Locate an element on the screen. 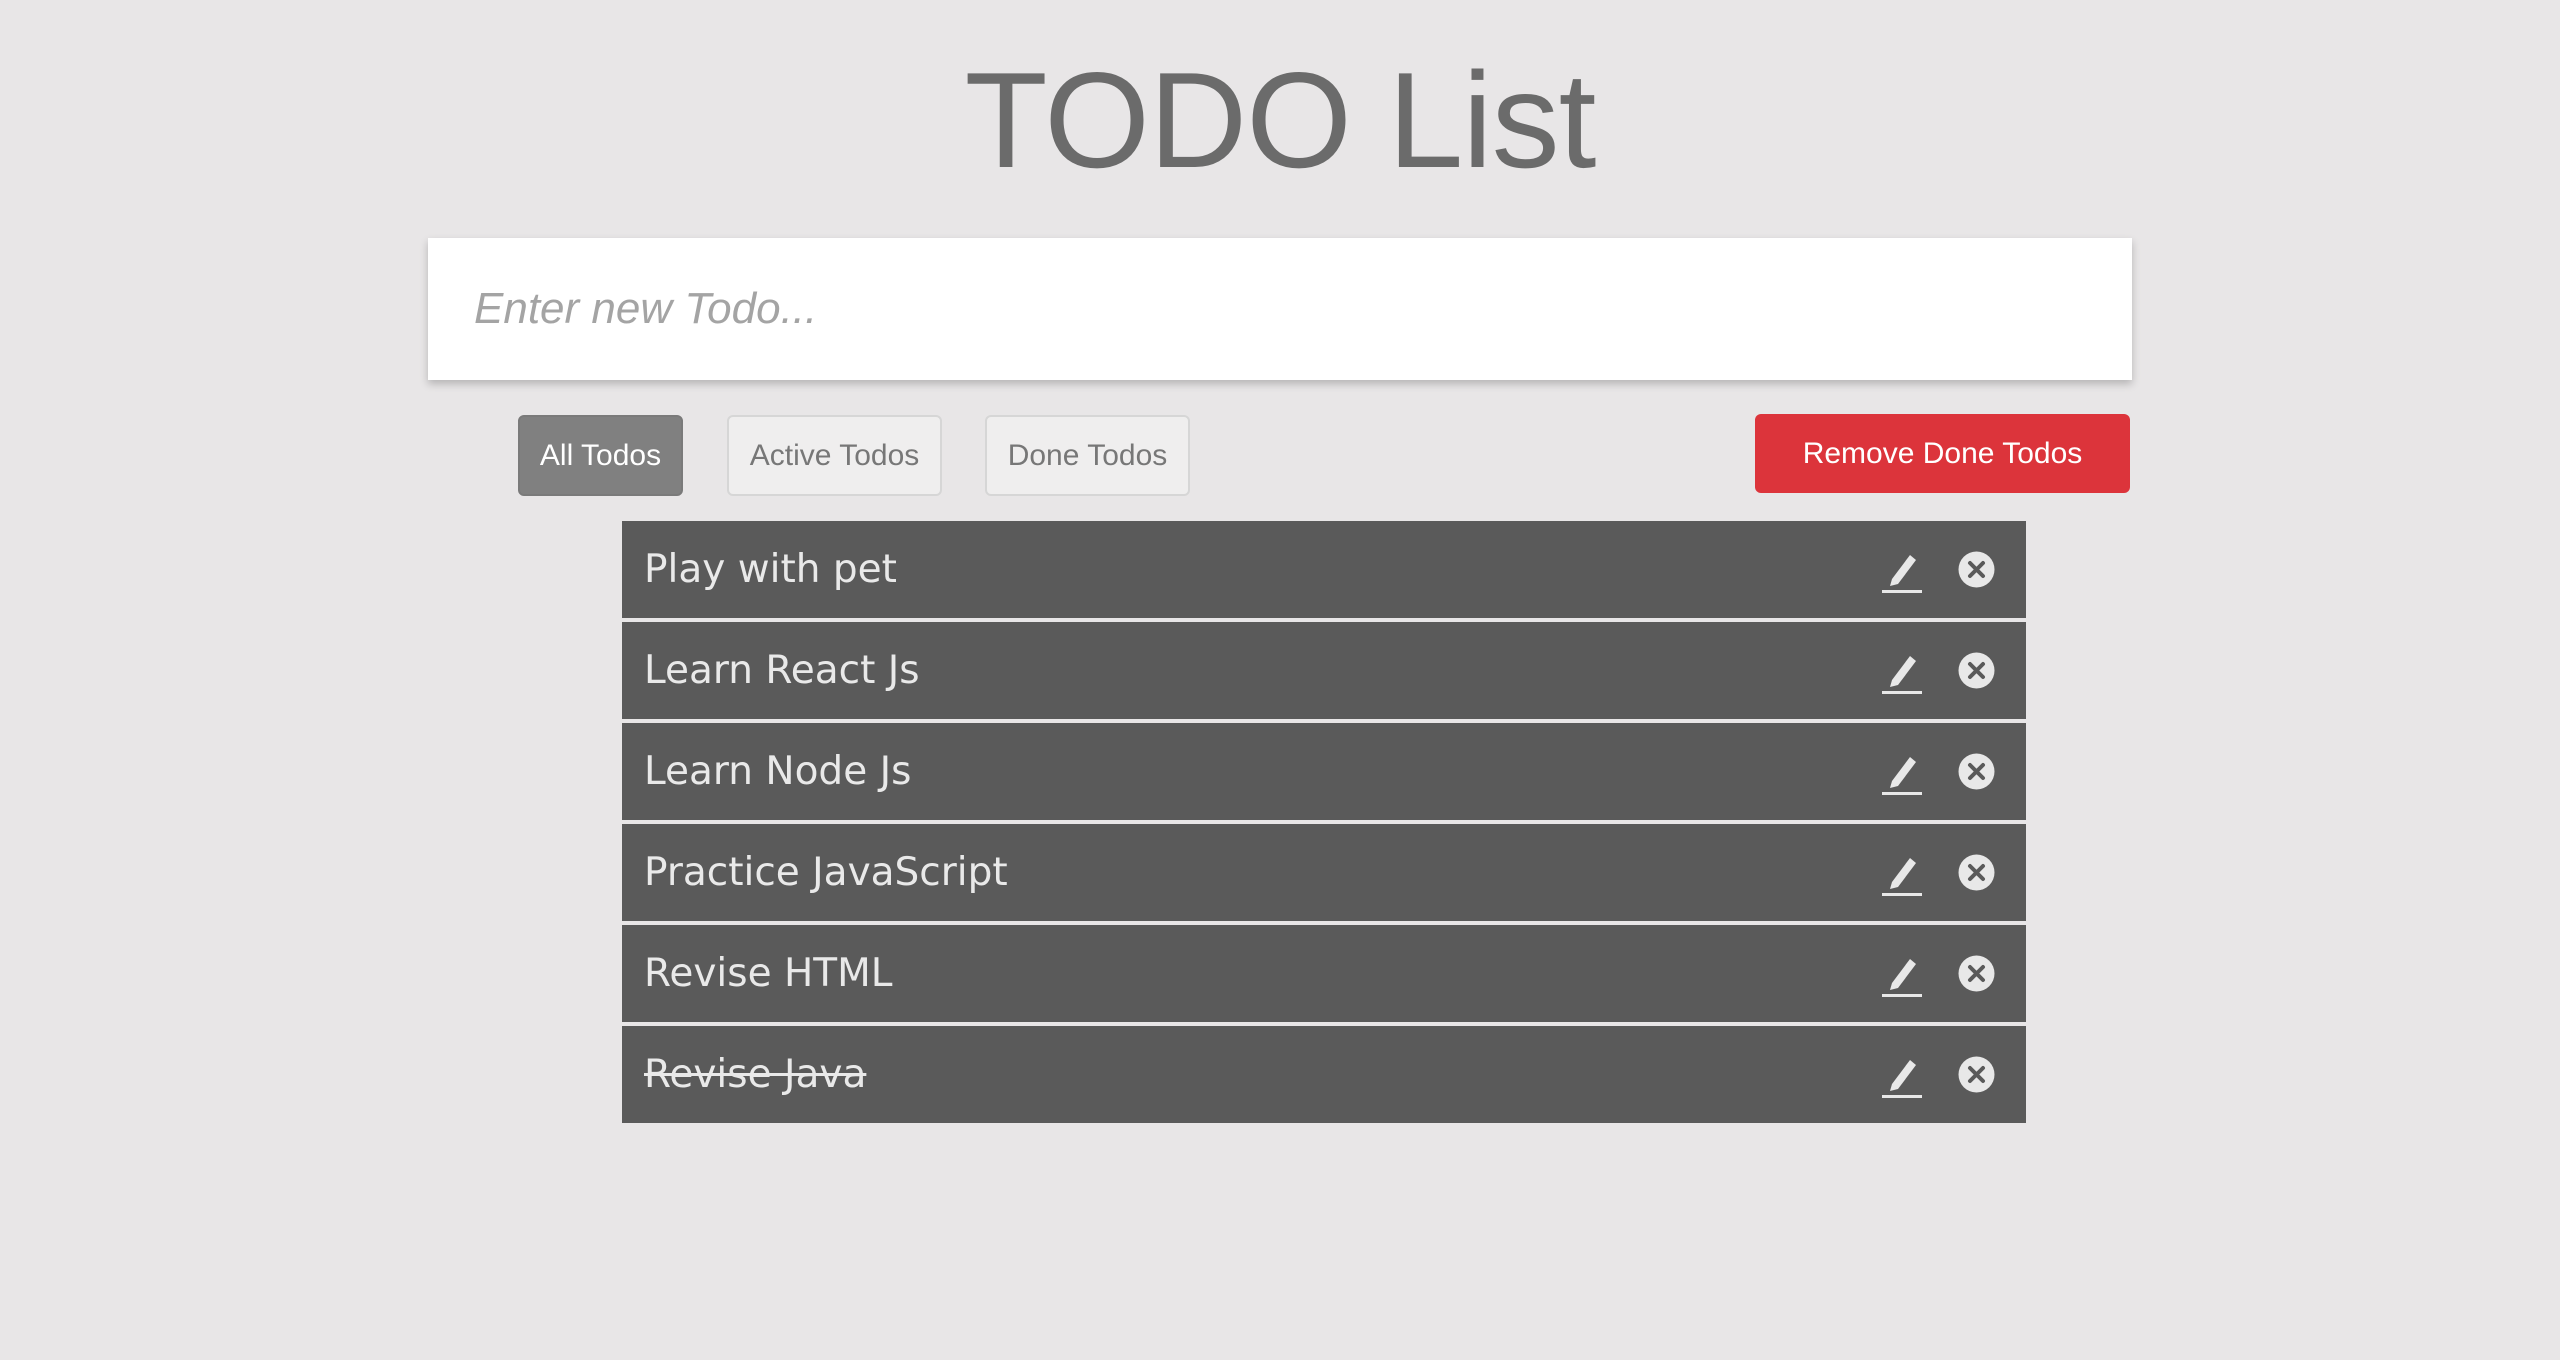  todo-text: Revise HTML is located at coordinates (1335, 973).